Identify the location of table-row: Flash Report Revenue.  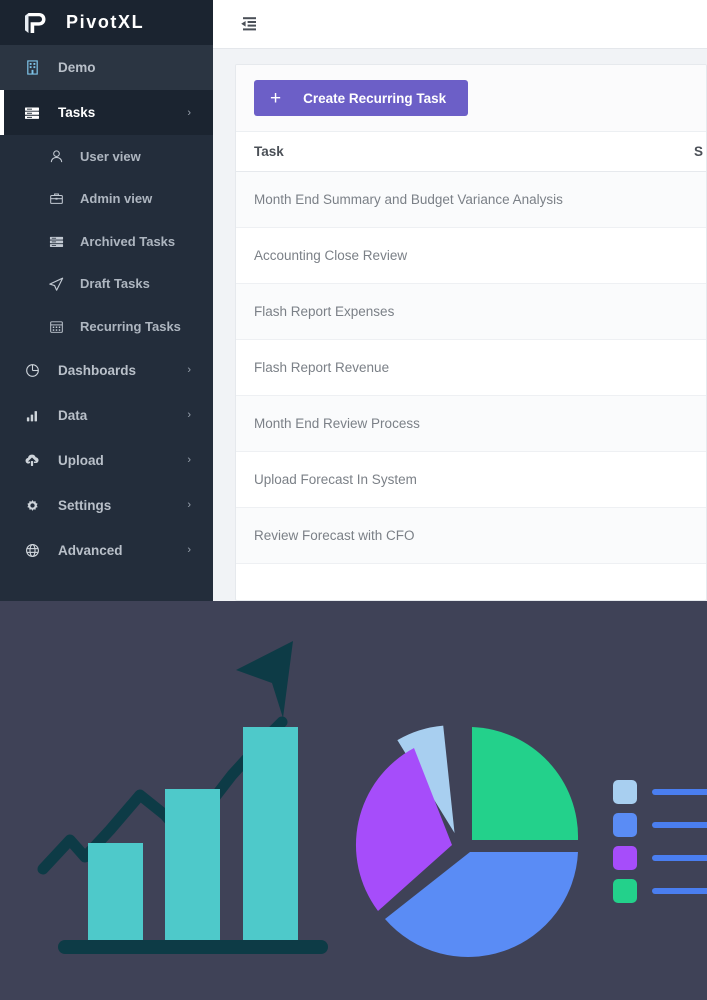
(471, 367).